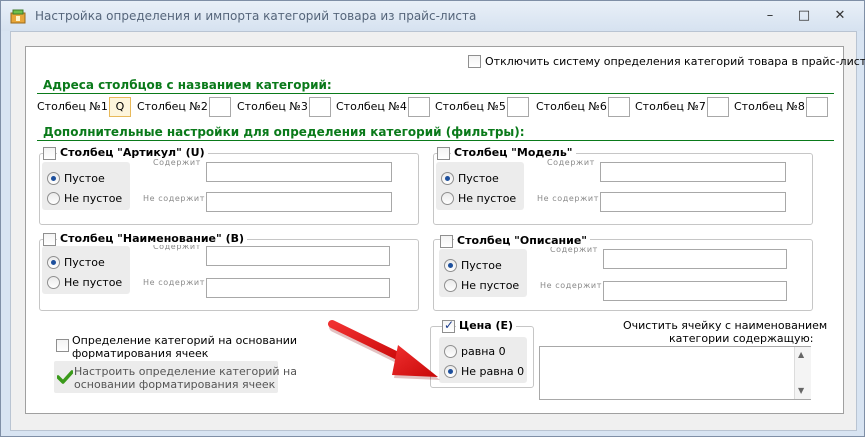  What do you see at coordinates (53, 282) in the screenshot?
I see `name-not-empty-radio` at bounding box center [53, 282].